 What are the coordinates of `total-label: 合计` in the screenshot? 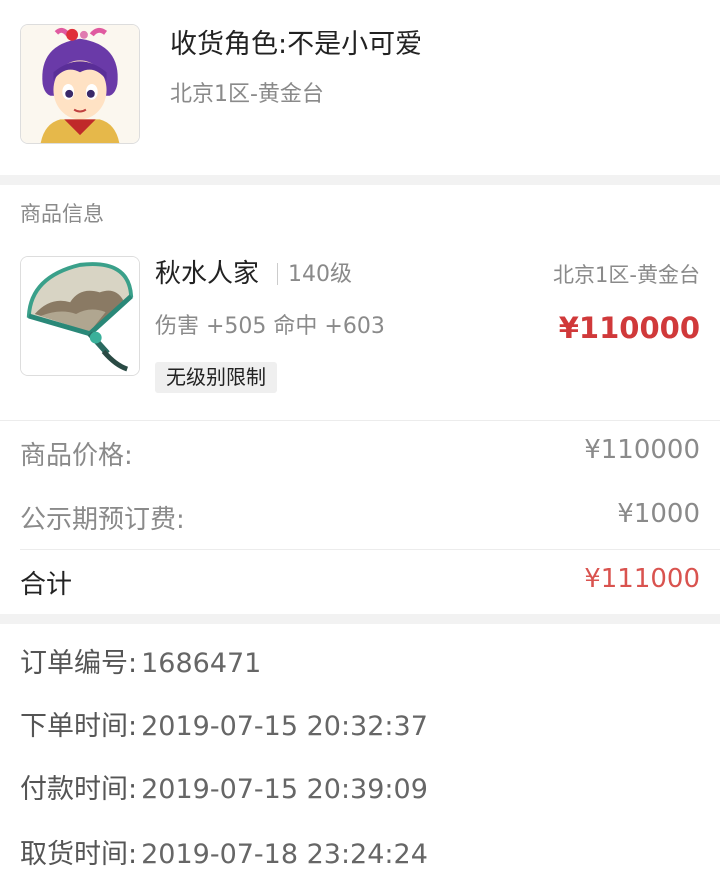 It's located at (46, 585).